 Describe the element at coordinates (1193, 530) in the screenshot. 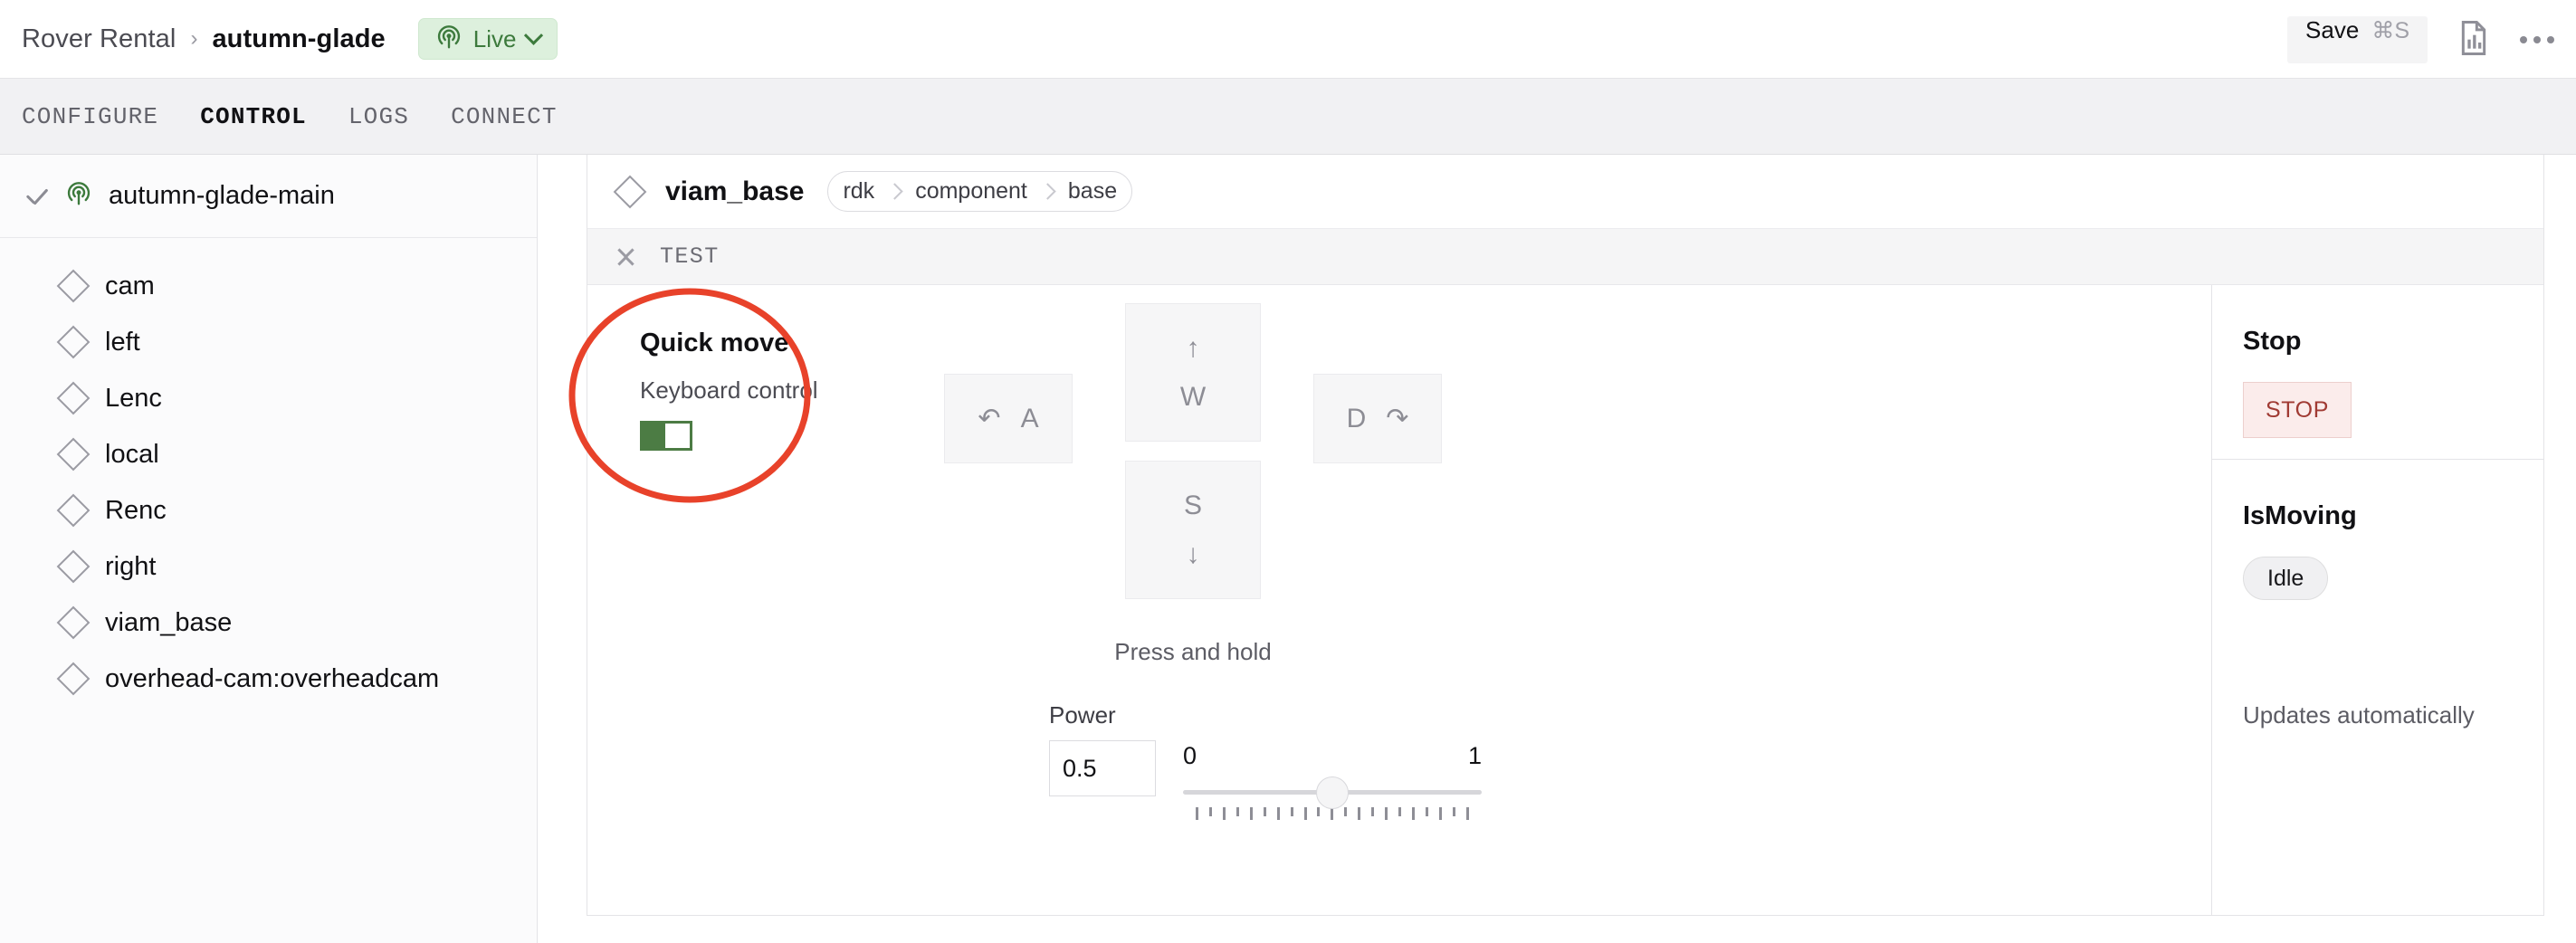

I see `key-s-backward: S ↓` at that location.